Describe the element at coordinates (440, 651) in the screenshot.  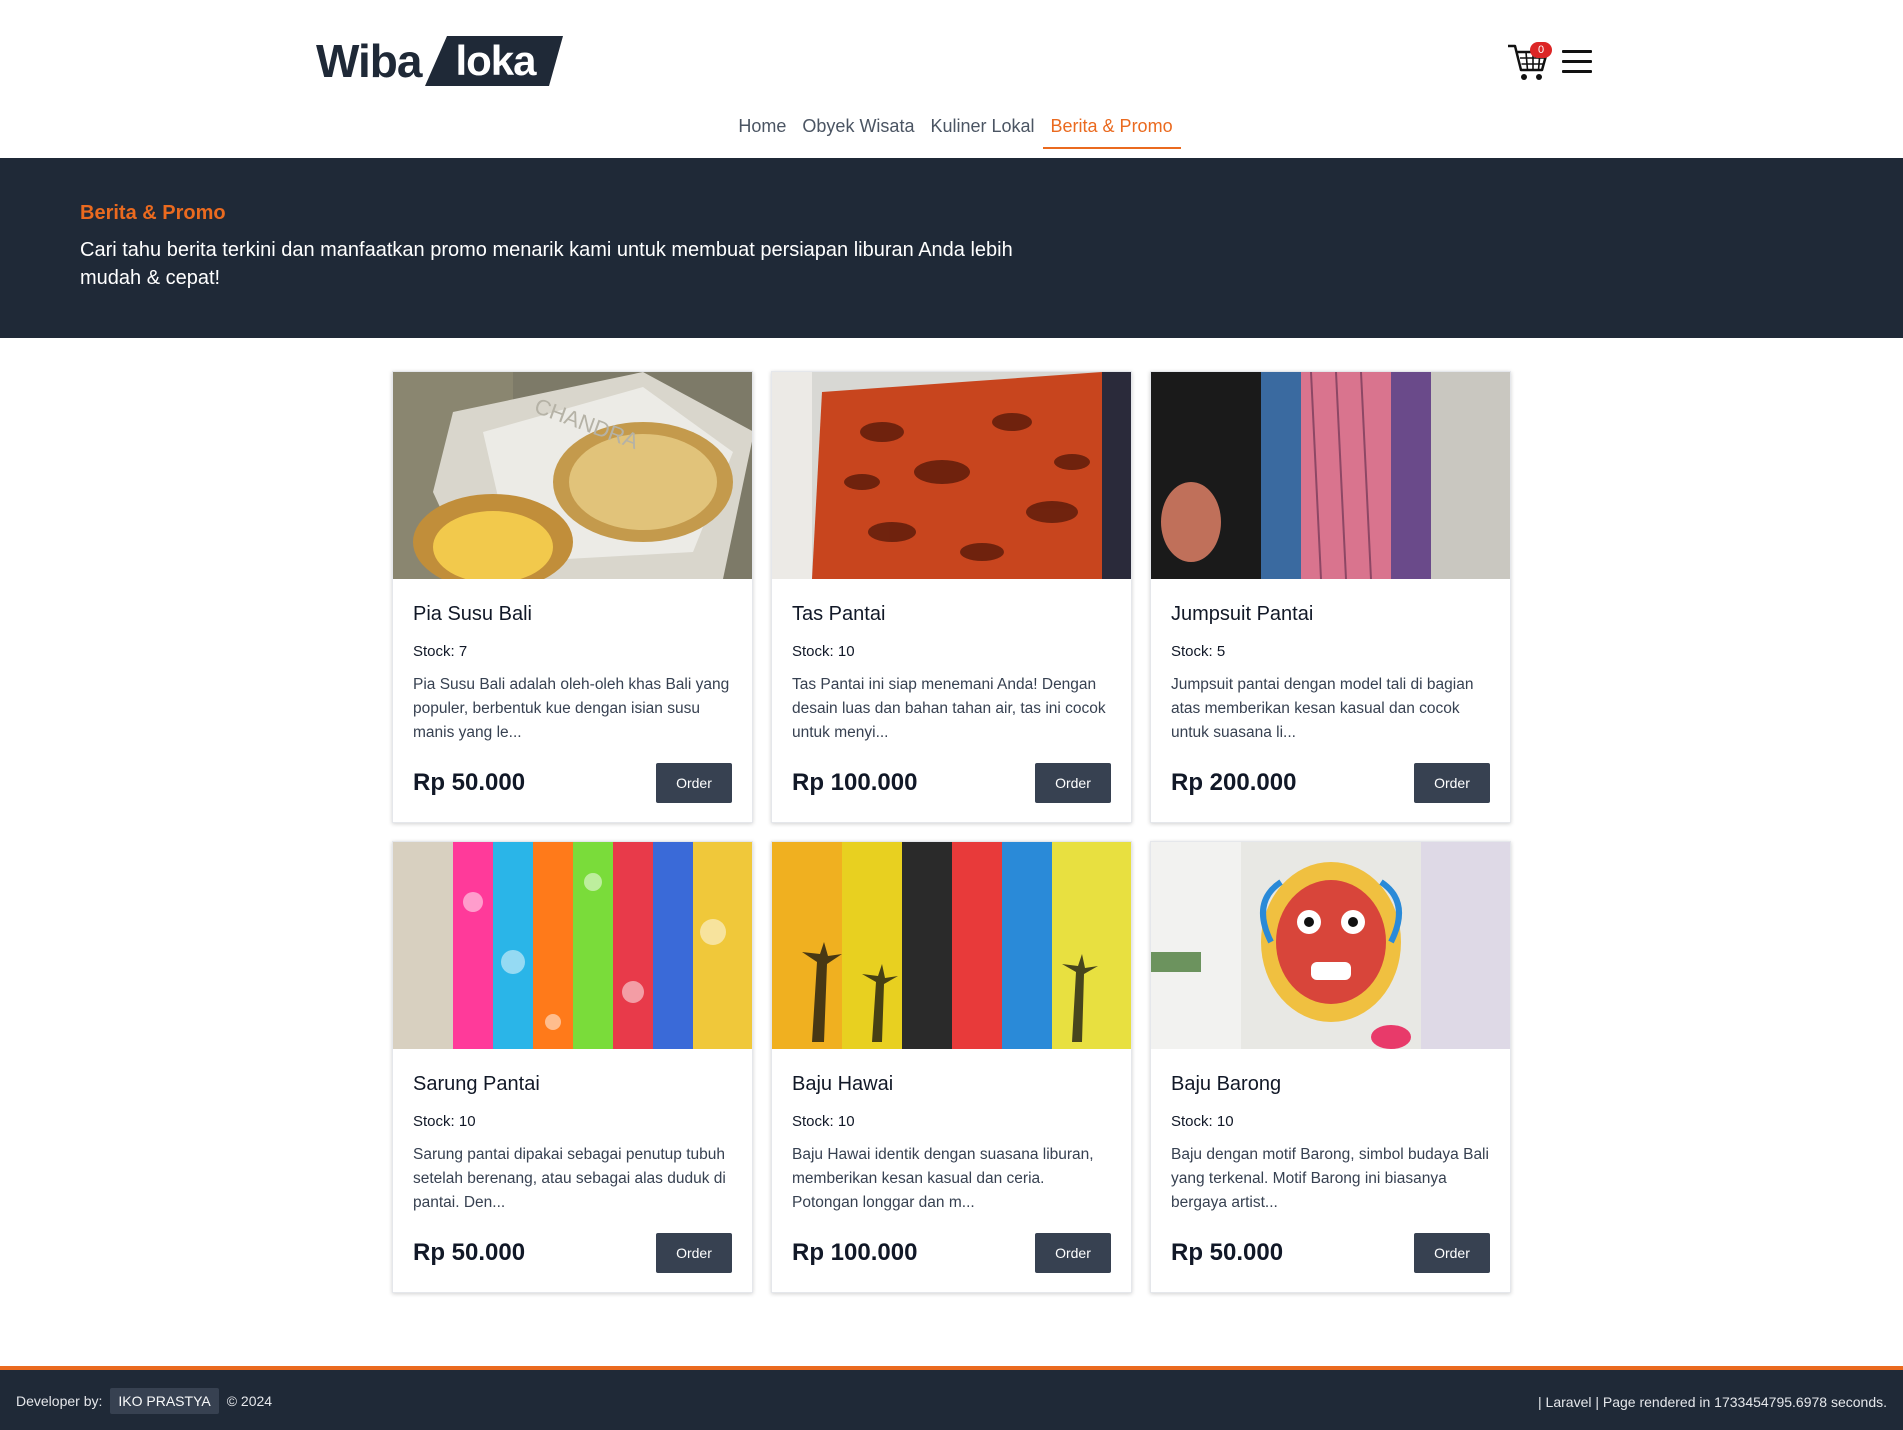
I see `product-stock: Stock: 7` at that location.